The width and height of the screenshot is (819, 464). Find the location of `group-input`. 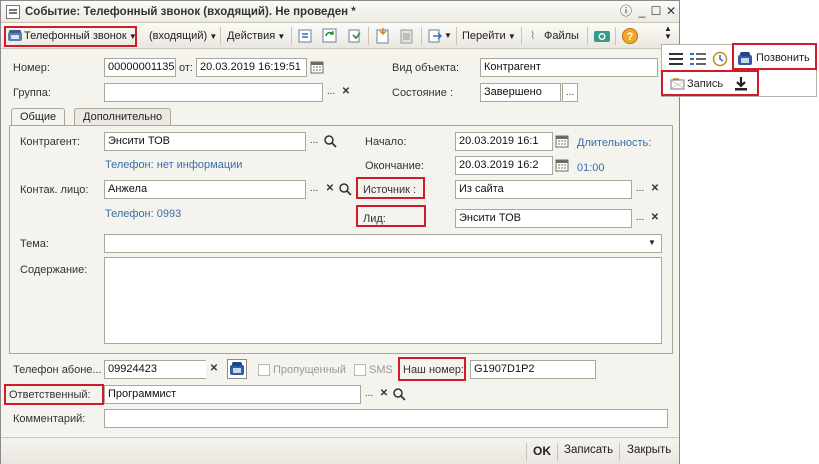

group-input is located at coordinates (213, 92).